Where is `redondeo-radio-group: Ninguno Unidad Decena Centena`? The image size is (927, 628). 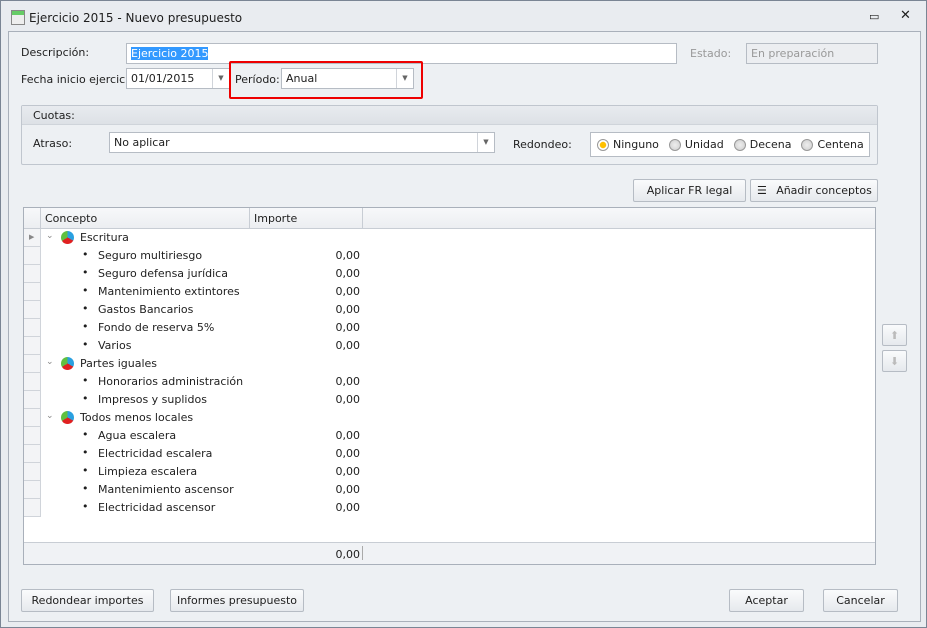
redondeo-radio-group: Ninguno Unidad Decena Centena is located at coordinates (730, 144).